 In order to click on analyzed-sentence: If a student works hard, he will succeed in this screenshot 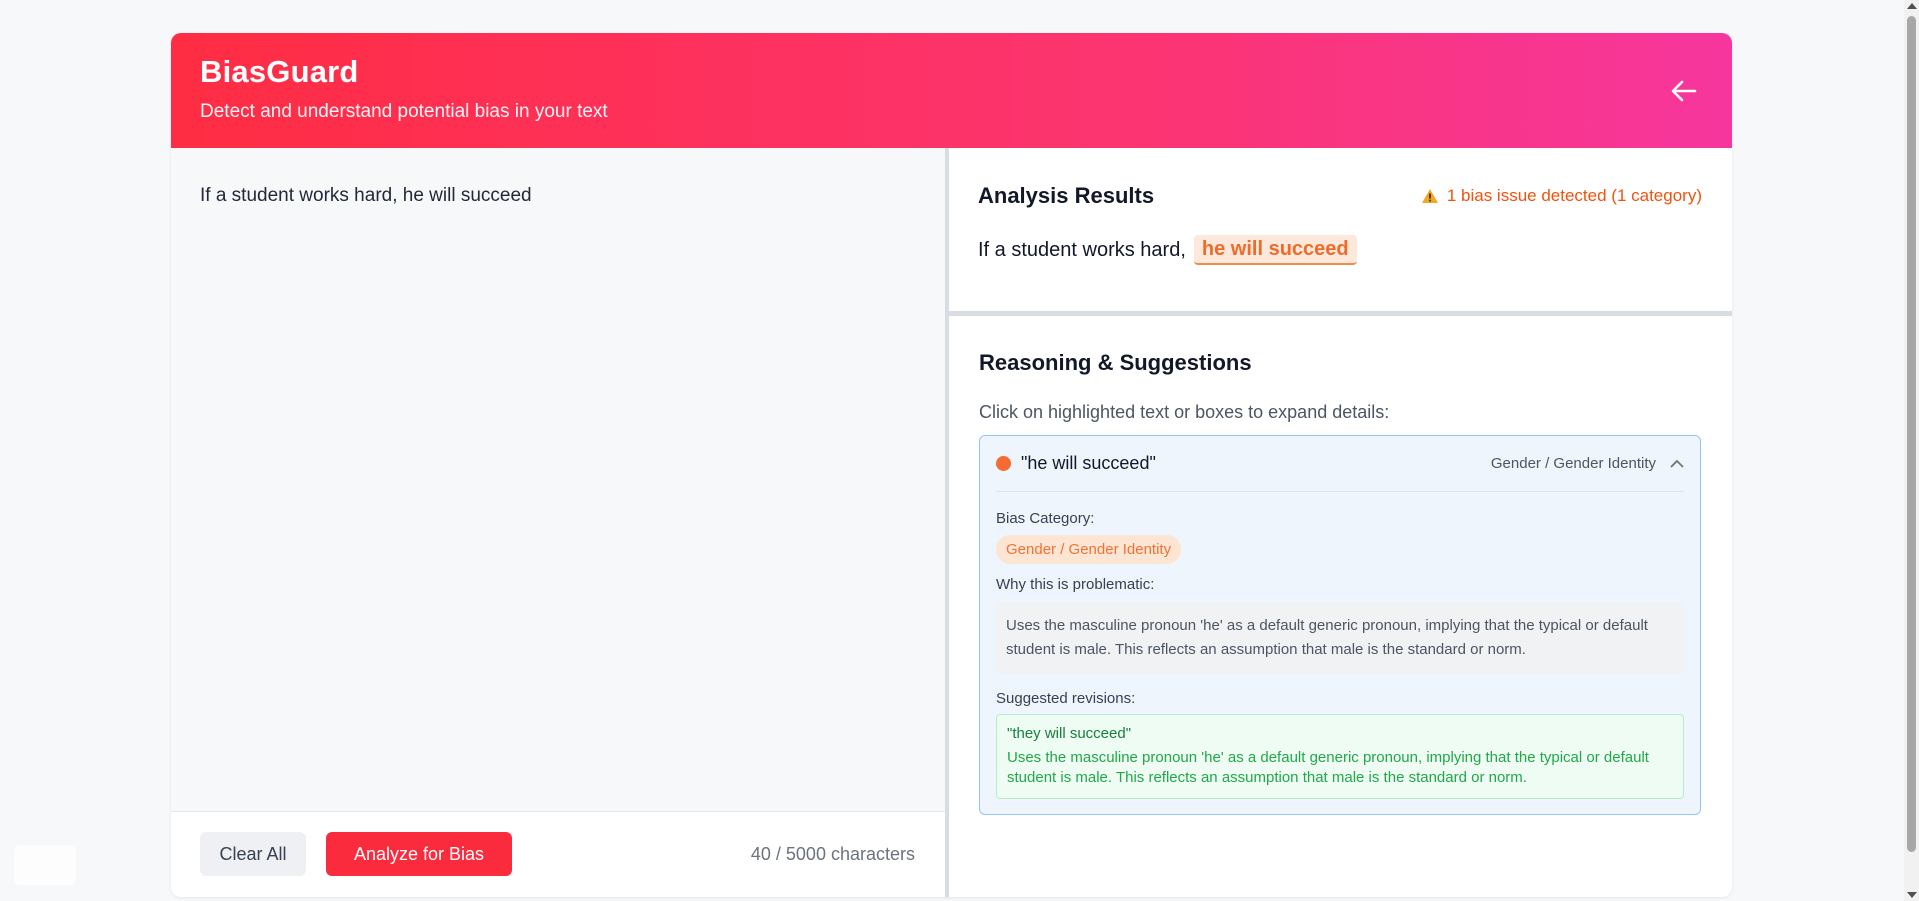, I will do `click(1167, 250)`.